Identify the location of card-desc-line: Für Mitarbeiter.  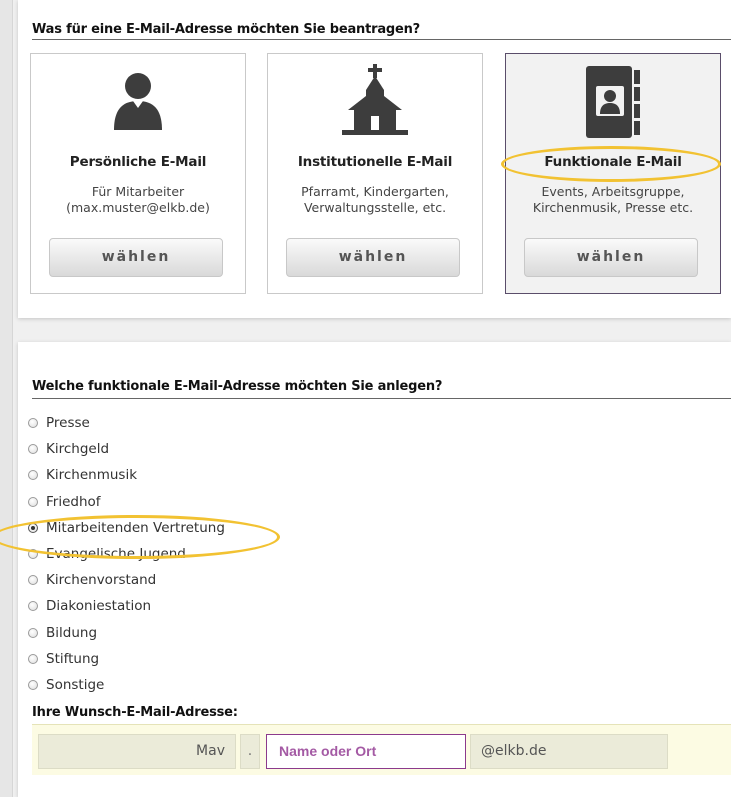
(138, 191).